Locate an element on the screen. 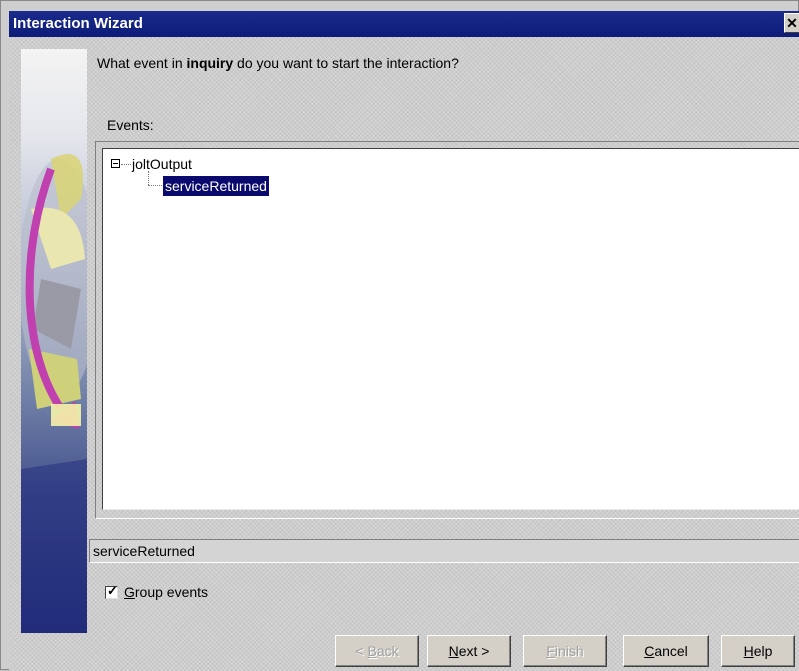 This screenshot has height=671, width=799. window-title: Interaction Wizard is located at coordinates (78, 23).